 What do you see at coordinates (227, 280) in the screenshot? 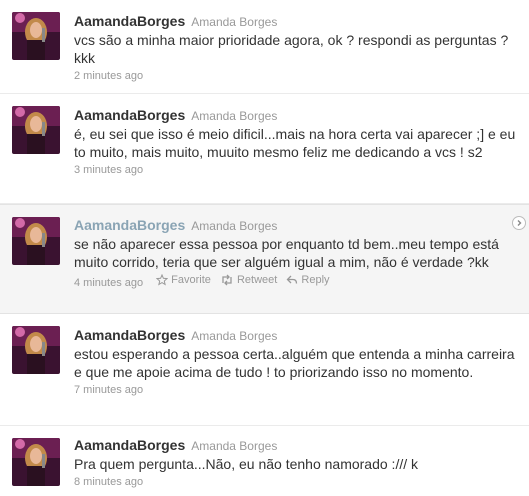
I see `retweet-icon` at bounding box center [227, 280].